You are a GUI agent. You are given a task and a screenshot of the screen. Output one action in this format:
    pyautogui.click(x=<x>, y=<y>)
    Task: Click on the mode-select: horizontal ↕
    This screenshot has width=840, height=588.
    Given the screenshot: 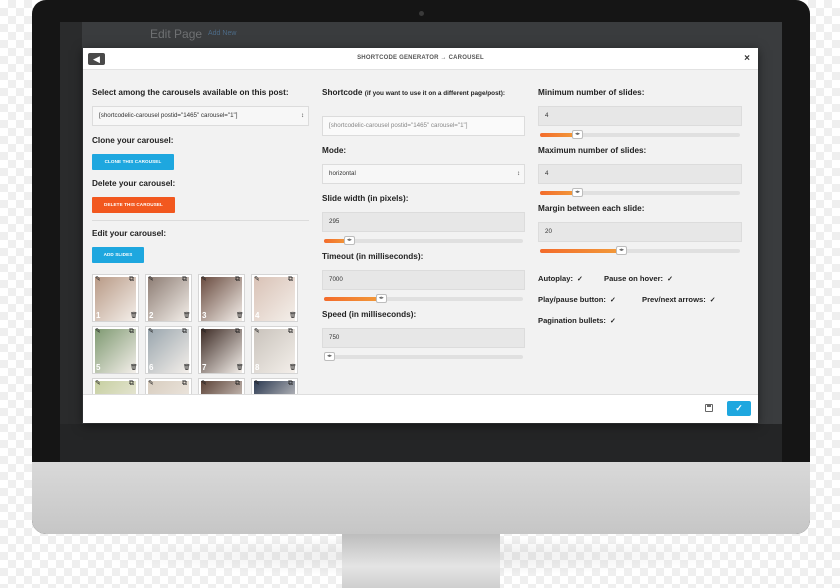 What is the action you would take?
    pyautogui.click(x=423, y=174)
    